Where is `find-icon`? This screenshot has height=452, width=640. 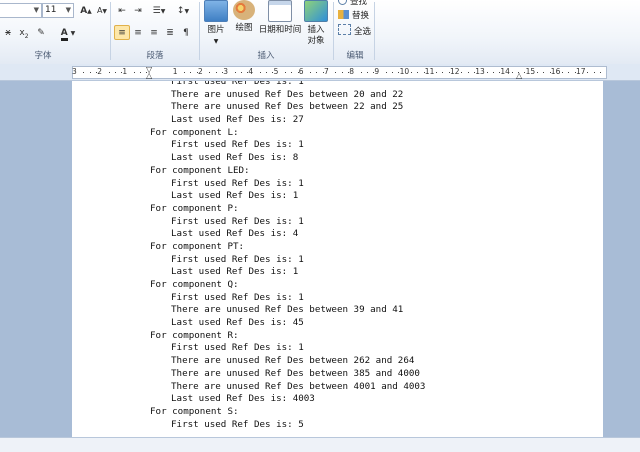 find-icon is located at coordinates (342, 2).